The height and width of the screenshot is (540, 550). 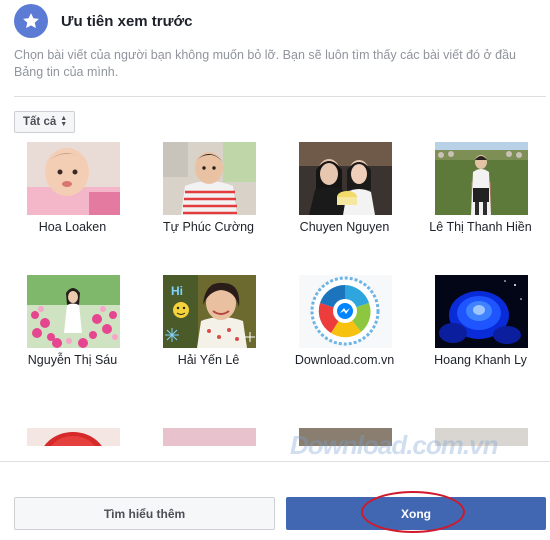 I want to click on dialog-title: Ưu tiên xem trước, so click(x=127, y=21).